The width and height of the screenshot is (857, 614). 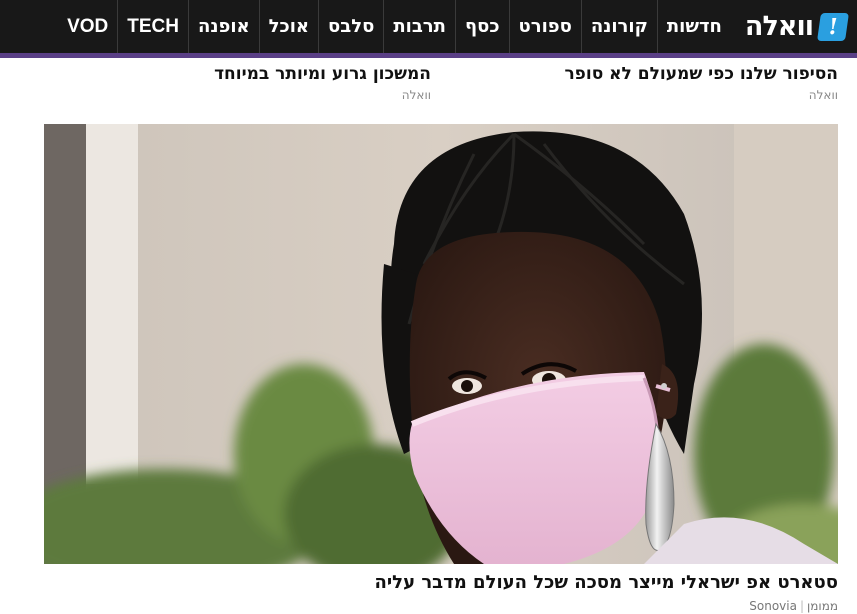 What do you see at coordinates (350, 26) in the screenshot?
I see `nav-item-5: סלבס` at bounding box center [350, 26].